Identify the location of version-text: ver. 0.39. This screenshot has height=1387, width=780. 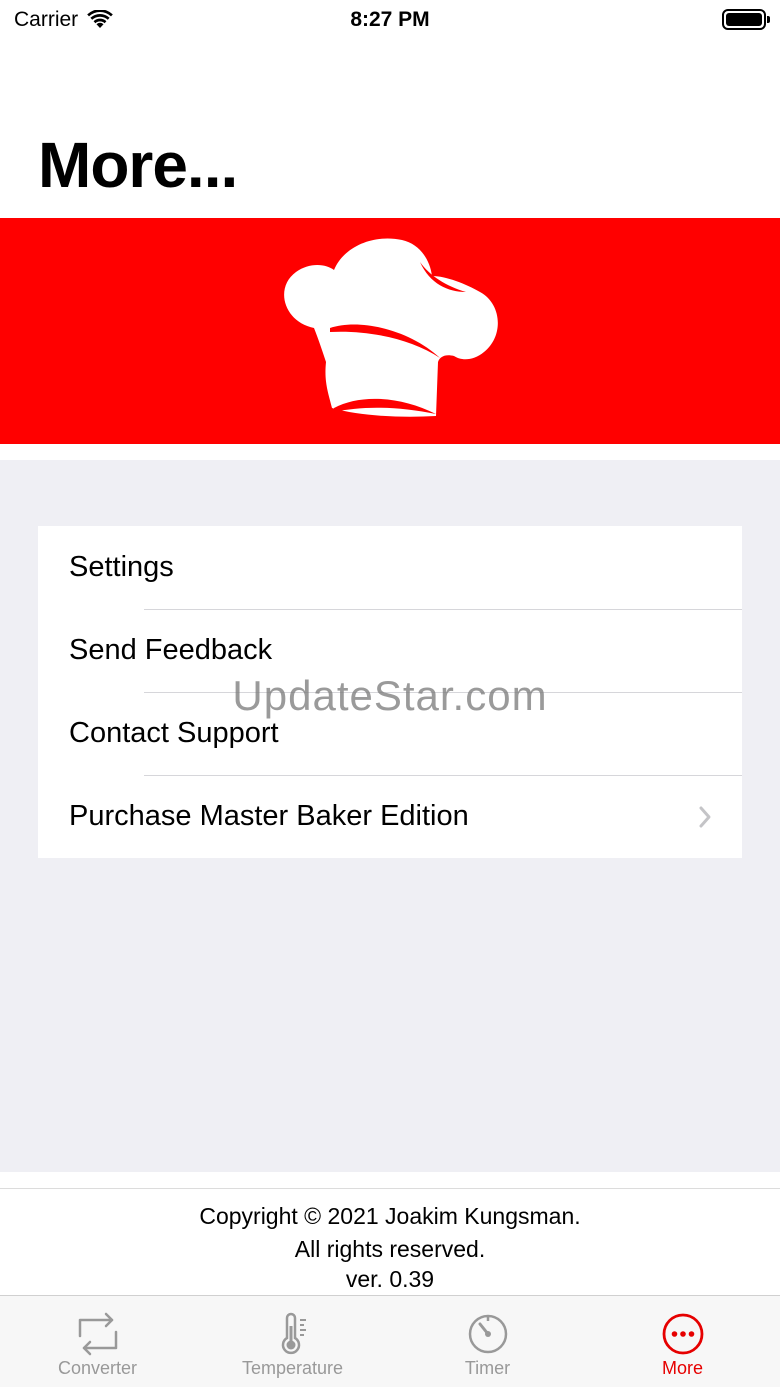
(390, 1279).